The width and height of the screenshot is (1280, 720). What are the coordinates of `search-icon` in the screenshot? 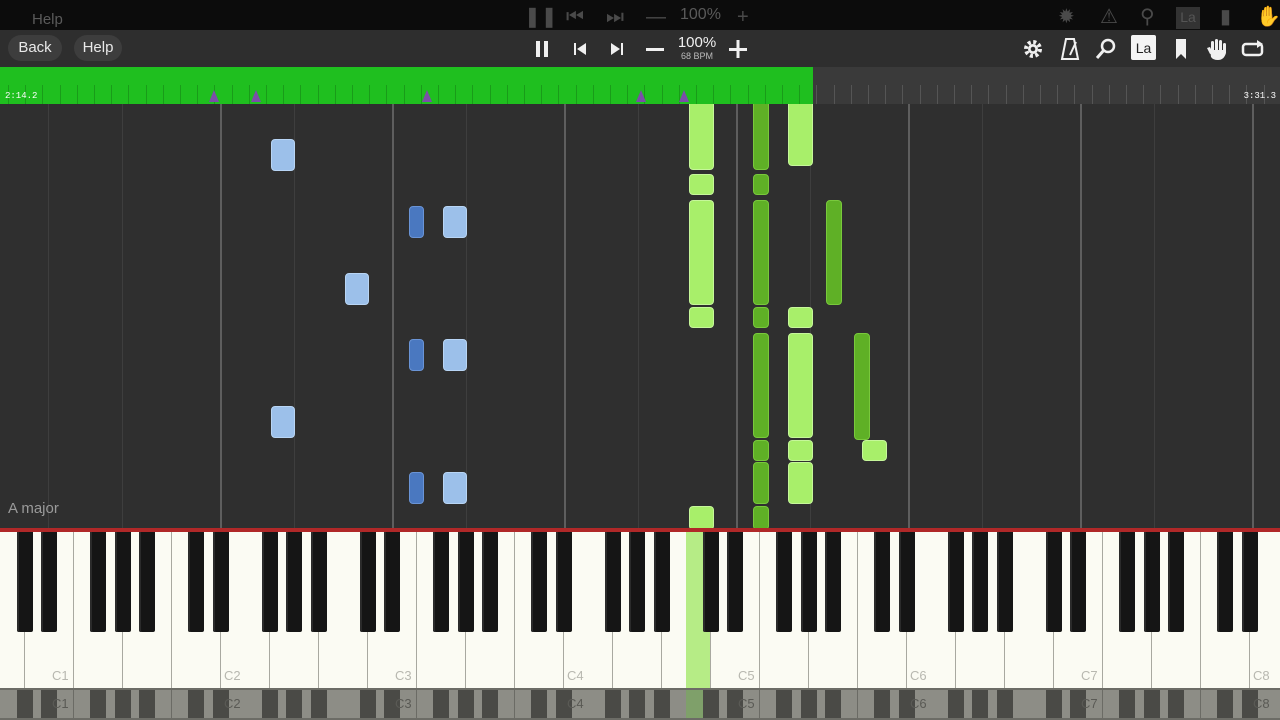 It's located at (1106, 49).